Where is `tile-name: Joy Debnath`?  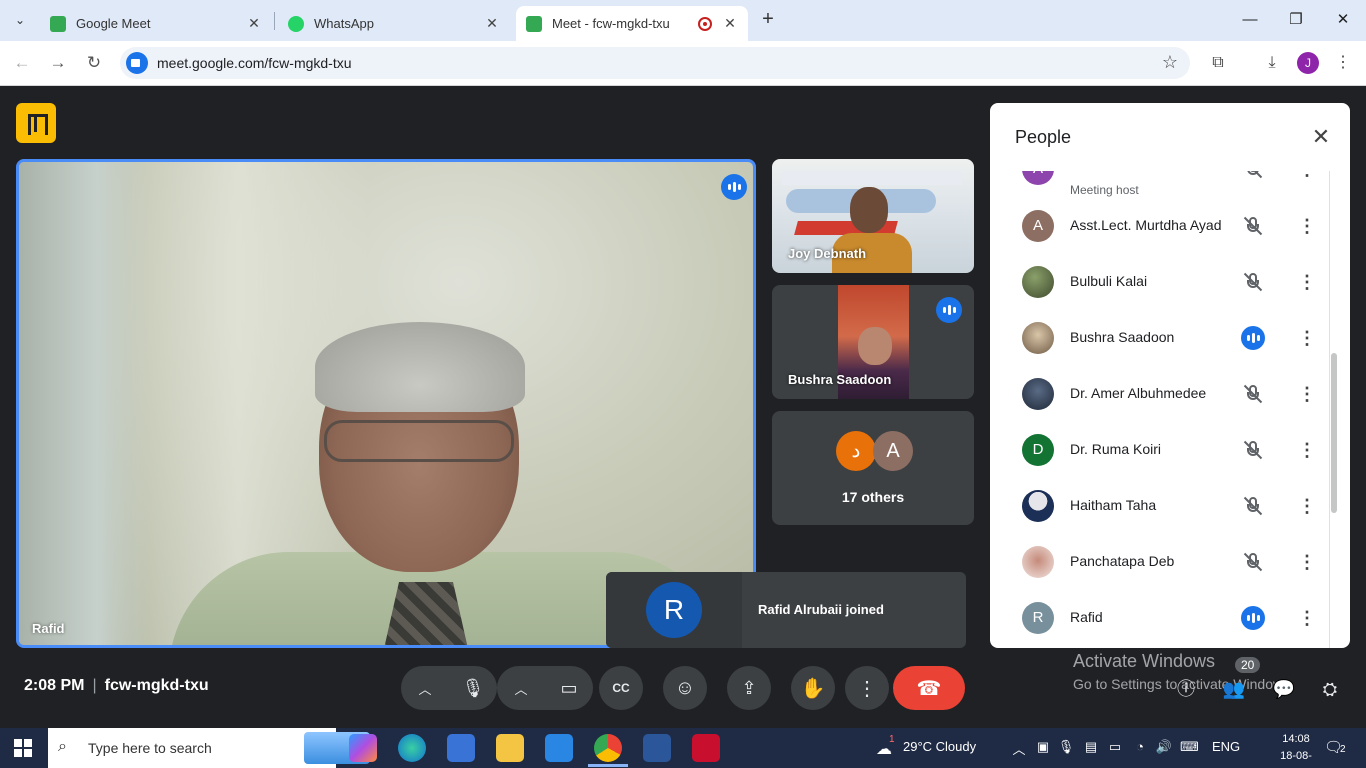
tile-name: Joy Debnath is located at coordinates (827, 253).